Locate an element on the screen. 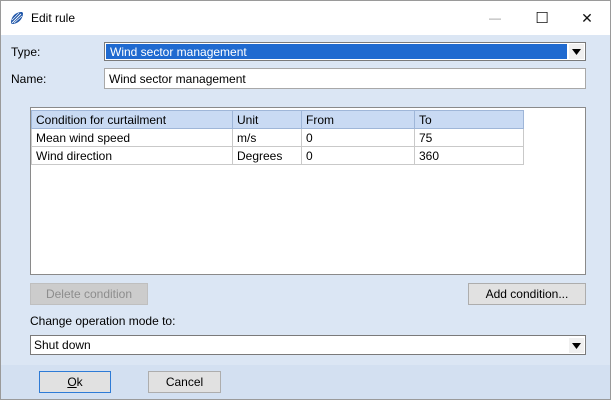 The width and height of the screenshot is (611, 400). name-input is located at coordinates (344, 78).